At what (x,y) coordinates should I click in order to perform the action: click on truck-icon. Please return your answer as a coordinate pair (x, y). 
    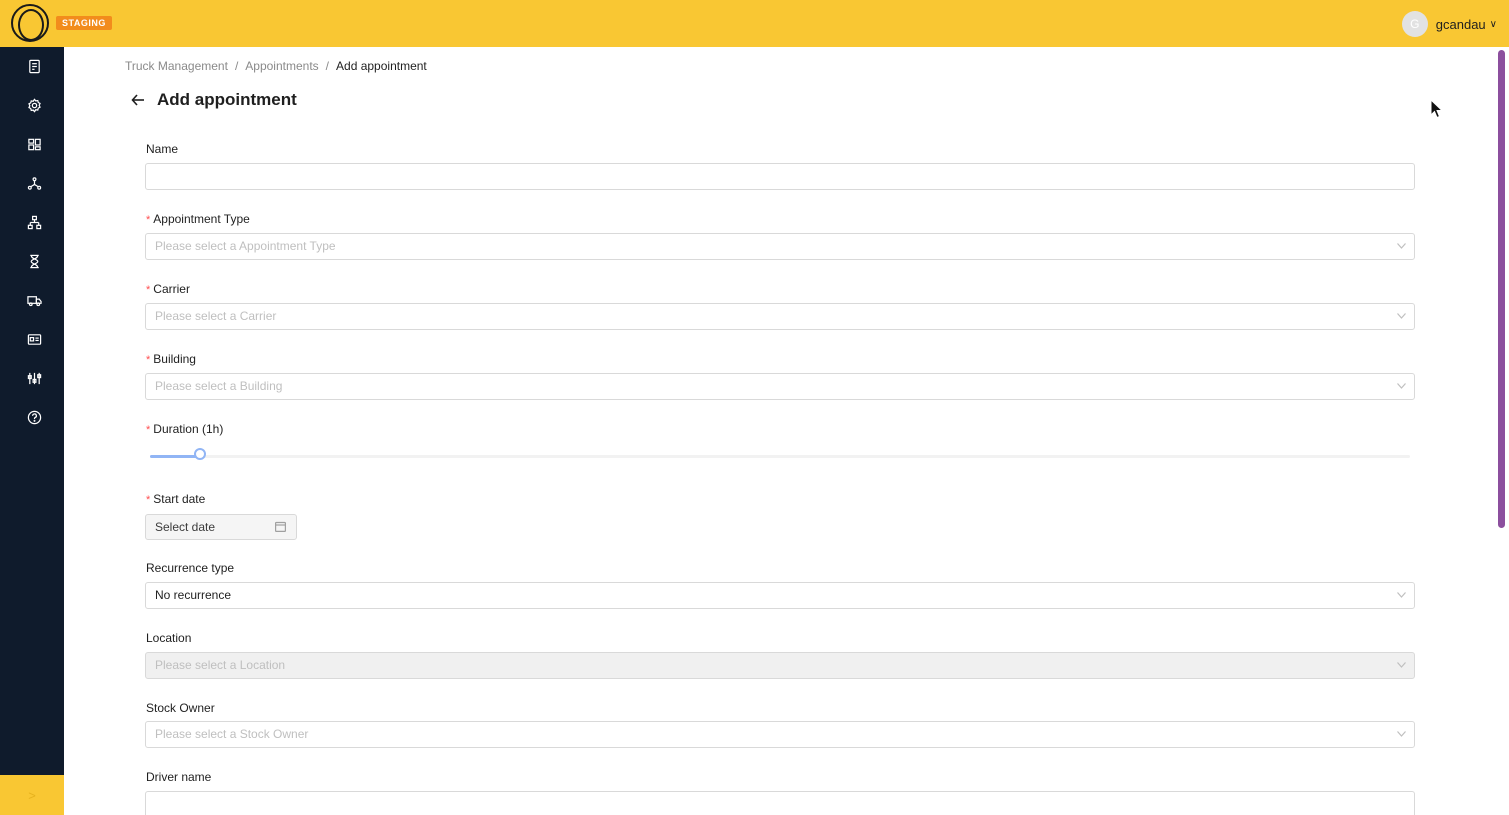
    Looking at the image, I should click on (34, 300).